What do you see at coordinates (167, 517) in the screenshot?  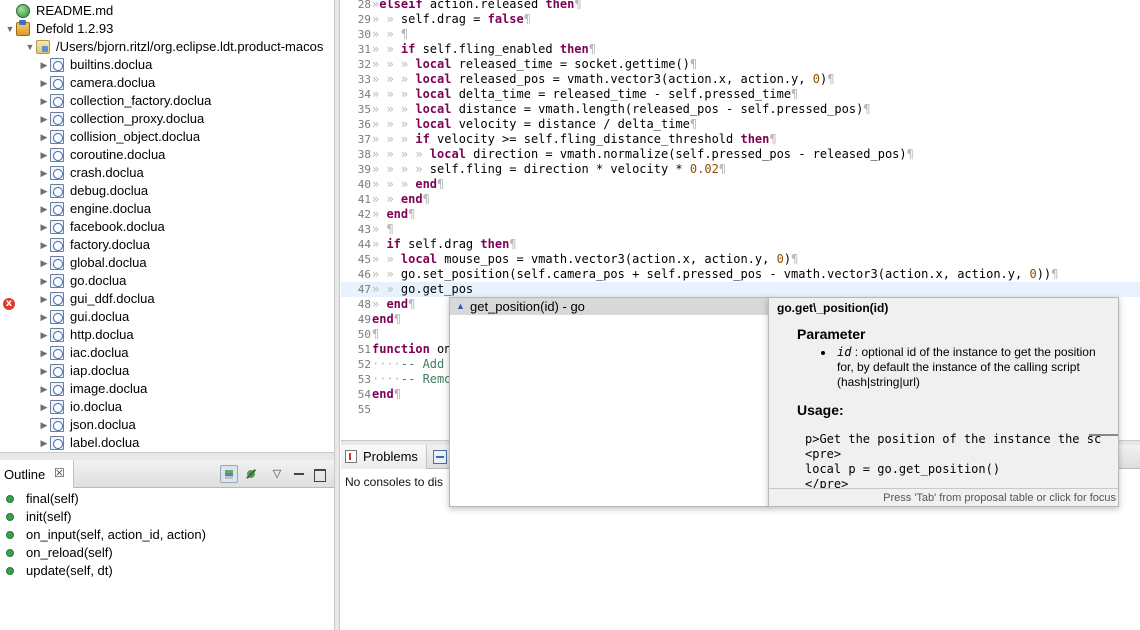 I see `outline-item: init(self)` at bounding box center [167, 517].